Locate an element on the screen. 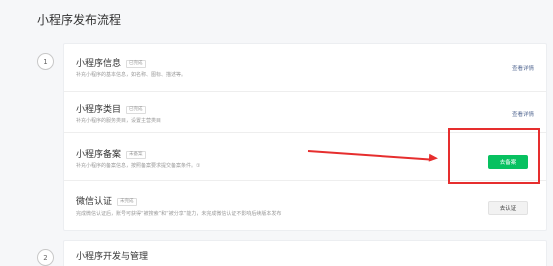 The height and width of the screenshot is (266, 553). step-number-1: 1 is located at coordinates (45, 61).